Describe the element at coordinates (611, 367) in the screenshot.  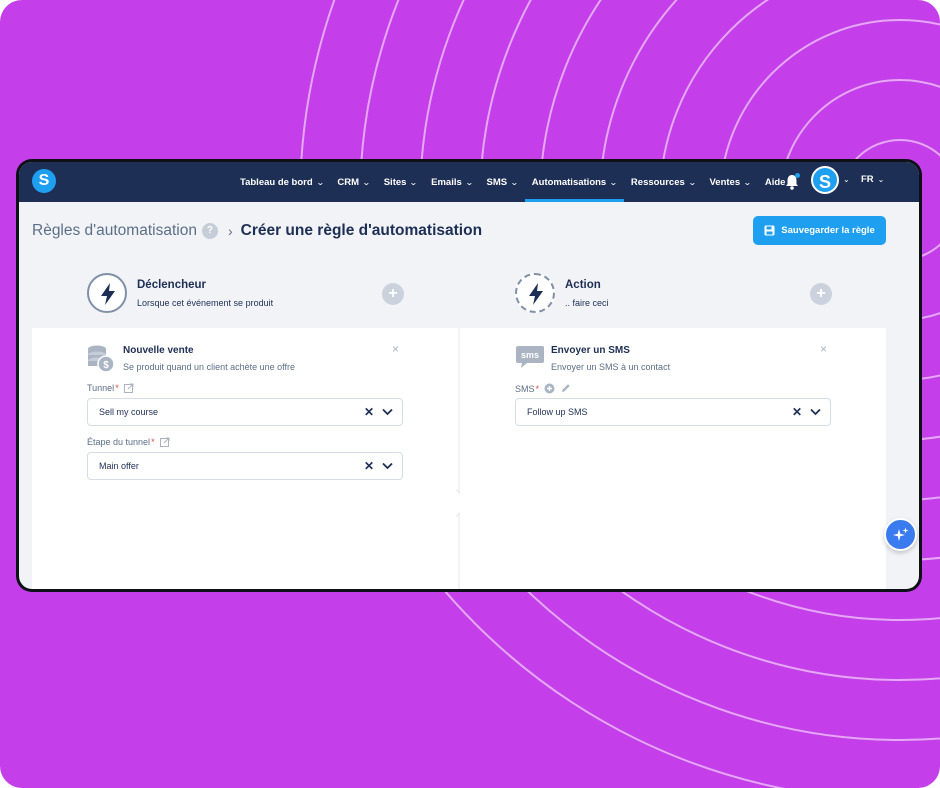
I see `action-card-subtitle: Envoyer un SMS à un contact` at that location.